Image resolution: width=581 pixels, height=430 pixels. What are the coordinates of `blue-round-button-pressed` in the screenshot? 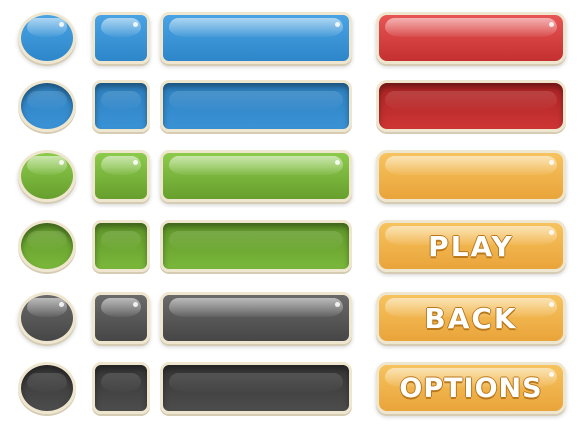 It's located at (47, 106).